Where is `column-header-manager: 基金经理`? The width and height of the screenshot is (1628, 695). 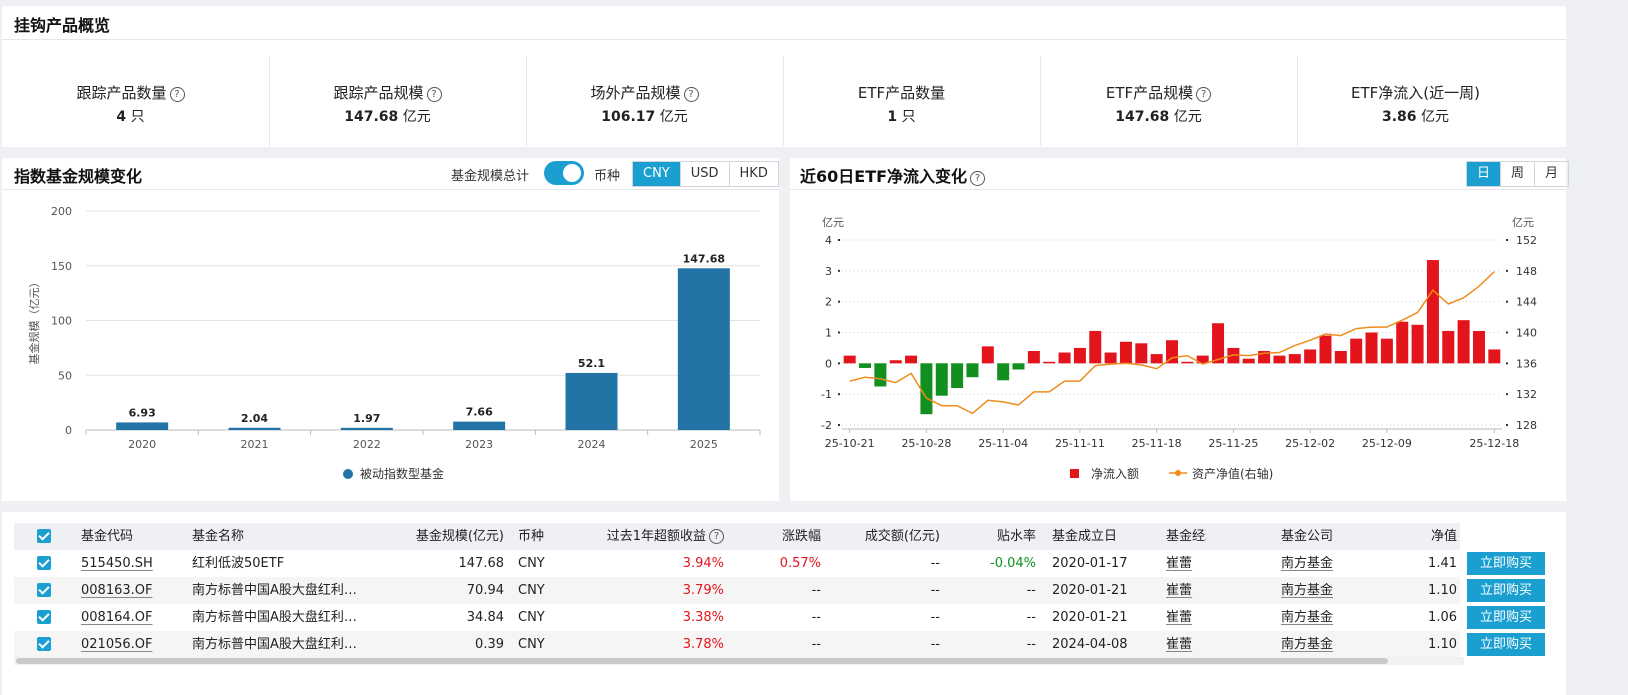
column-header-manager: 基金经理 is located at coordinates (1186, 536).